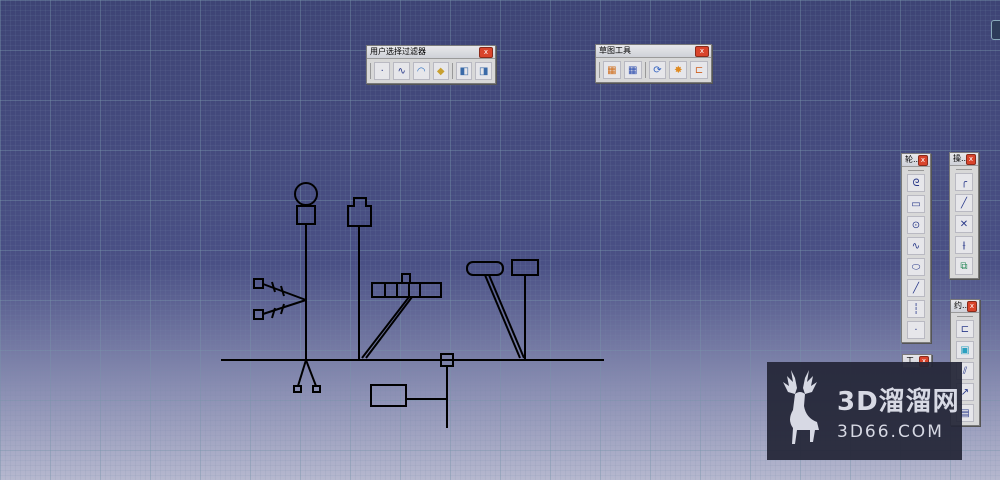 The width and height of the screenshot is (1000, 480). Describe the element at coordinates (916, 225) in the screenshot. I see `circle-icon: ⊙` at that location.